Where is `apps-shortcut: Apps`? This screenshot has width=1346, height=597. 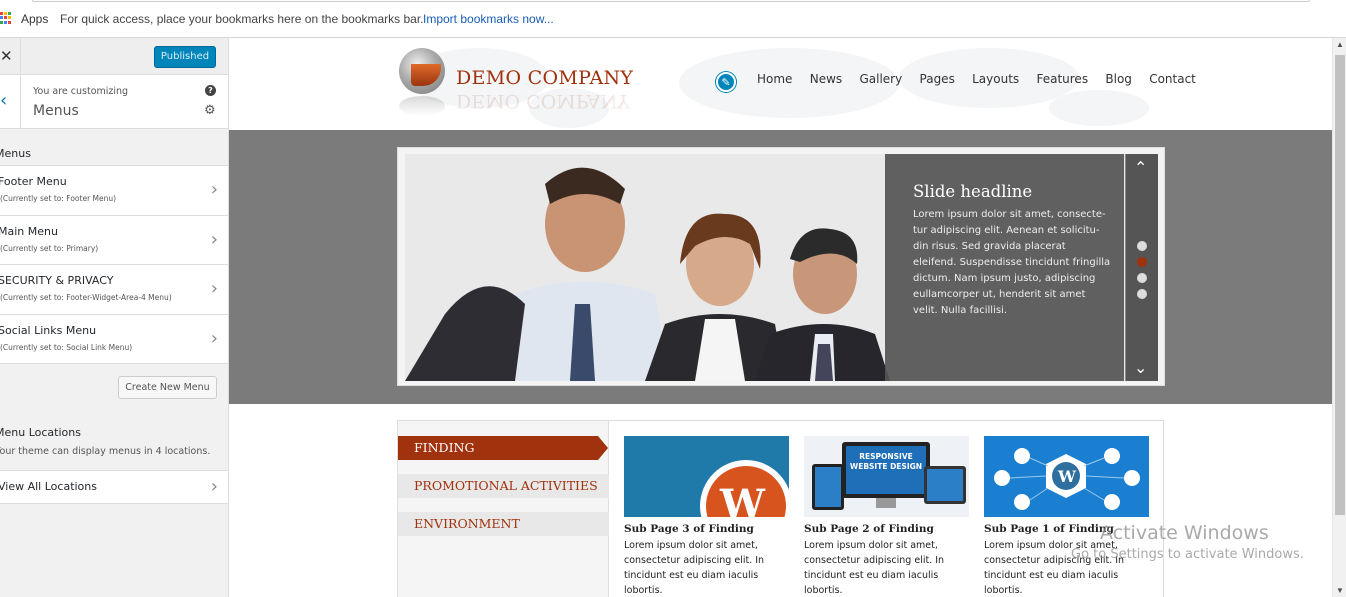 apps-shortcut: Apps is located at coordinates (34, 19).